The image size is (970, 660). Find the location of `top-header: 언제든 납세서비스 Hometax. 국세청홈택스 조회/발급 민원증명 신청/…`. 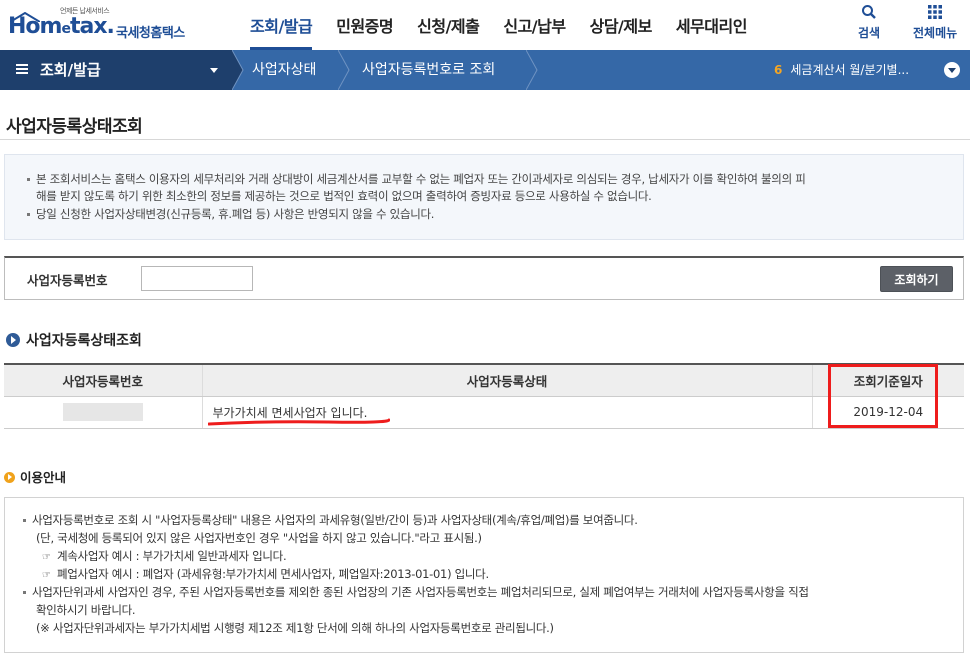

top-header: 언제든 납세서비스 Hometax. 국세청홈택스 조회/발급 민원증명 신청/… is located at coordinates (485, 25).